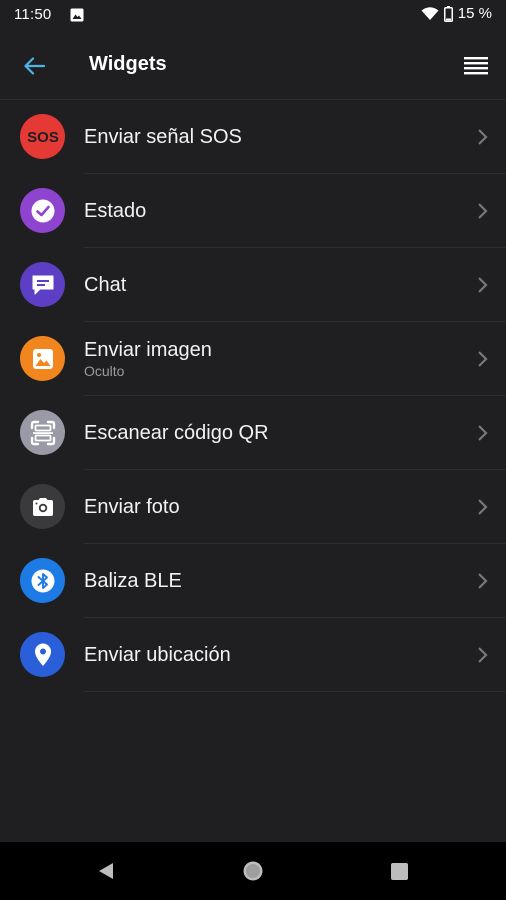 Image resolution: width=506 pixels, height=900 pixels. Describe the element at coordinates (456, 13) in the screenshot. I see `status-indicators: 15 %` at that location.